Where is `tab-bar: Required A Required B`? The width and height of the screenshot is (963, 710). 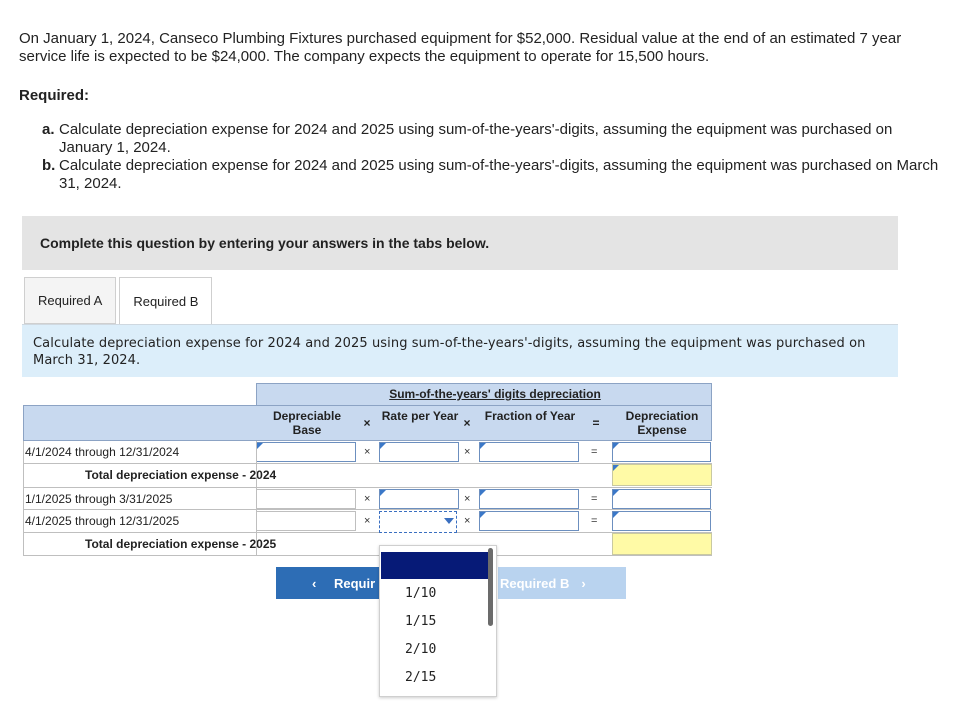 tab-bar: Required A Required B is located at coordinates (119, 301).